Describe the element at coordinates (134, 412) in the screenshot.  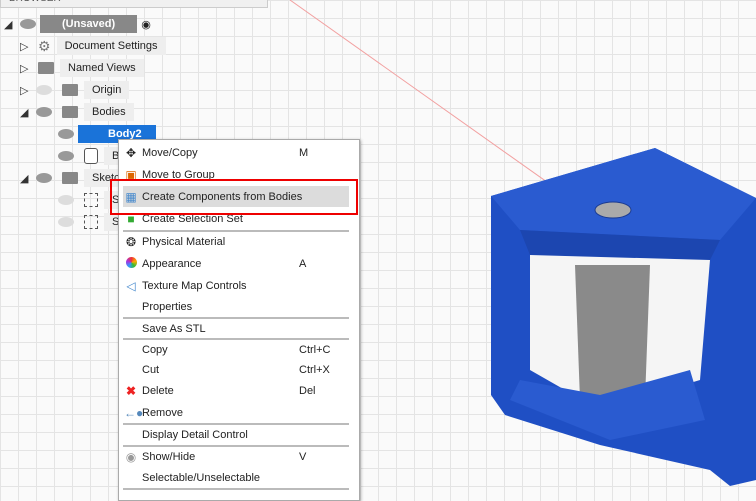
I see `remove-icon: ←●` at that location.